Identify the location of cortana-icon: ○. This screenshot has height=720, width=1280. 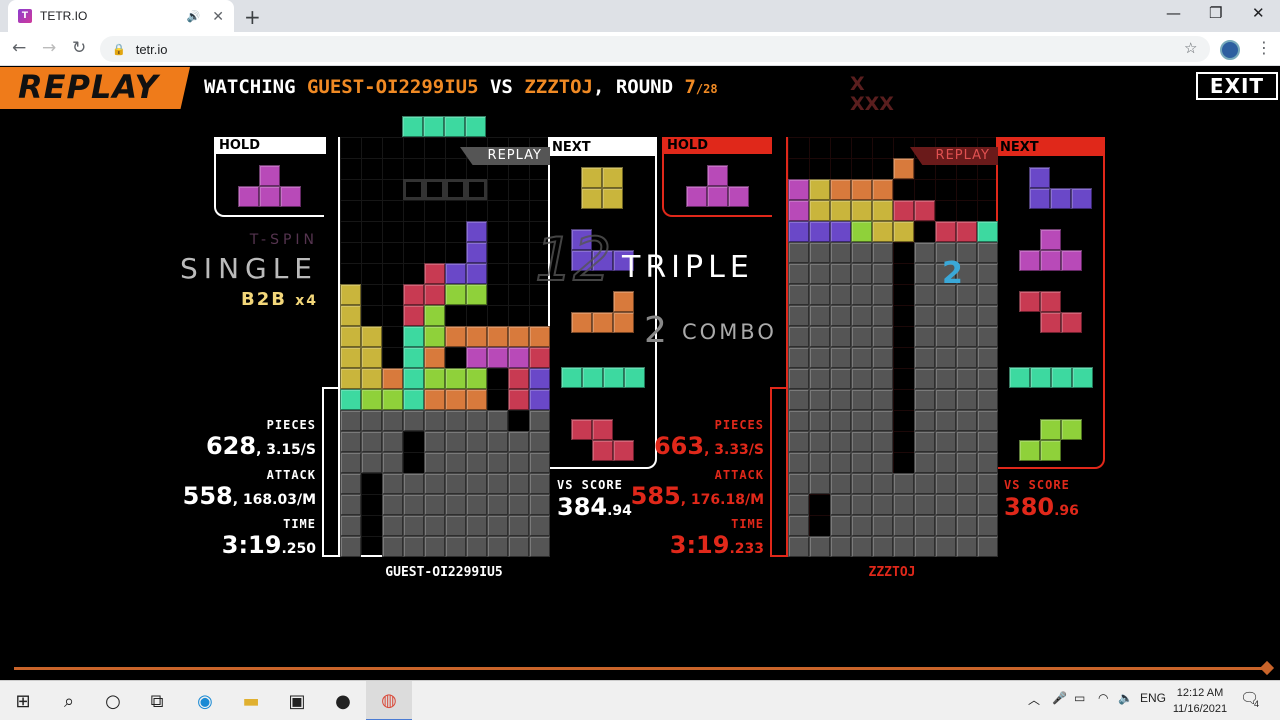
(113, 700).